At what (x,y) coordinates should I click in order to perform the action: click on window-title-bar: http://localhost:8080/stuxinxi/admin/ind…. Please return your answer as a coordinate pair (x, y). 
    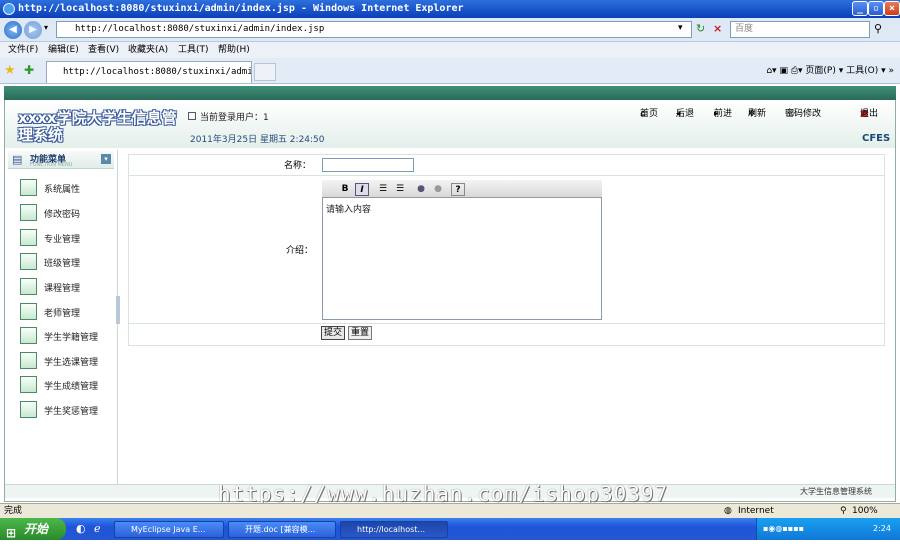
    Looking at the image, I should click on (450, 9).